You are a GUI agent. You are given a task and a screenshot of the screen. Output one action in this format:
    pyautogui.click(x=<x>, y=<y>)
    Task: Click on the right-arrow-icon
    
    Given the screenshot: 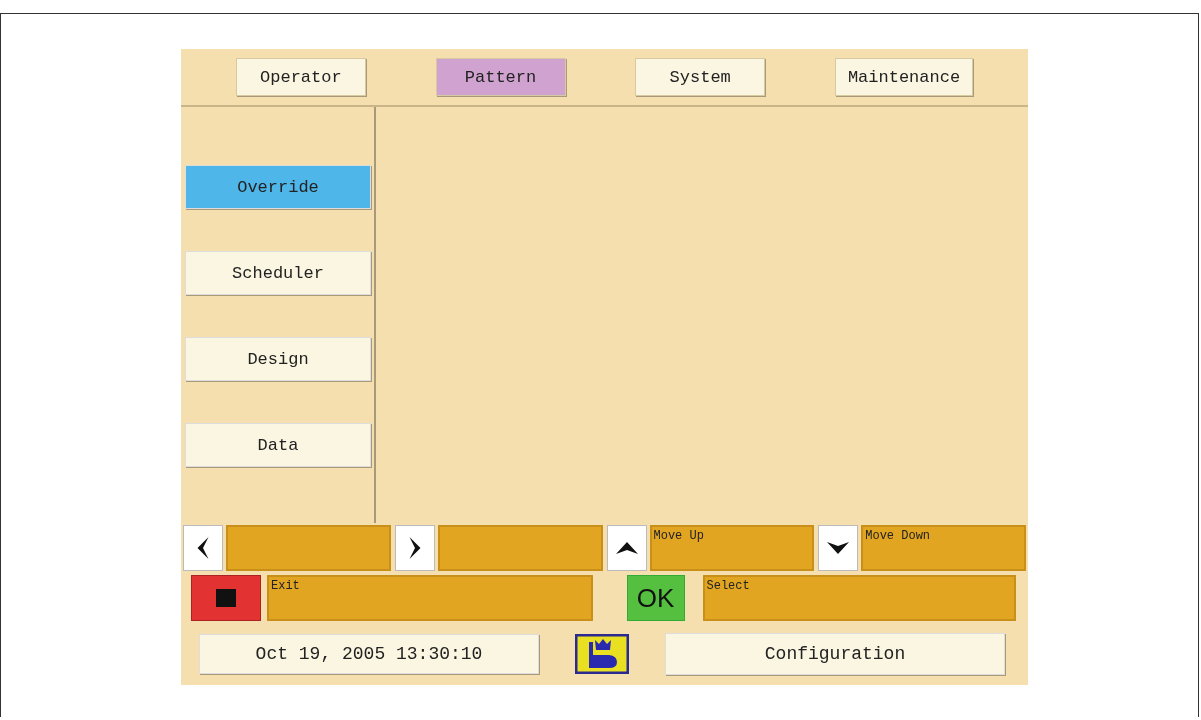 What is the action you would take?
    pyautogui.click(x=414, y=548)
    